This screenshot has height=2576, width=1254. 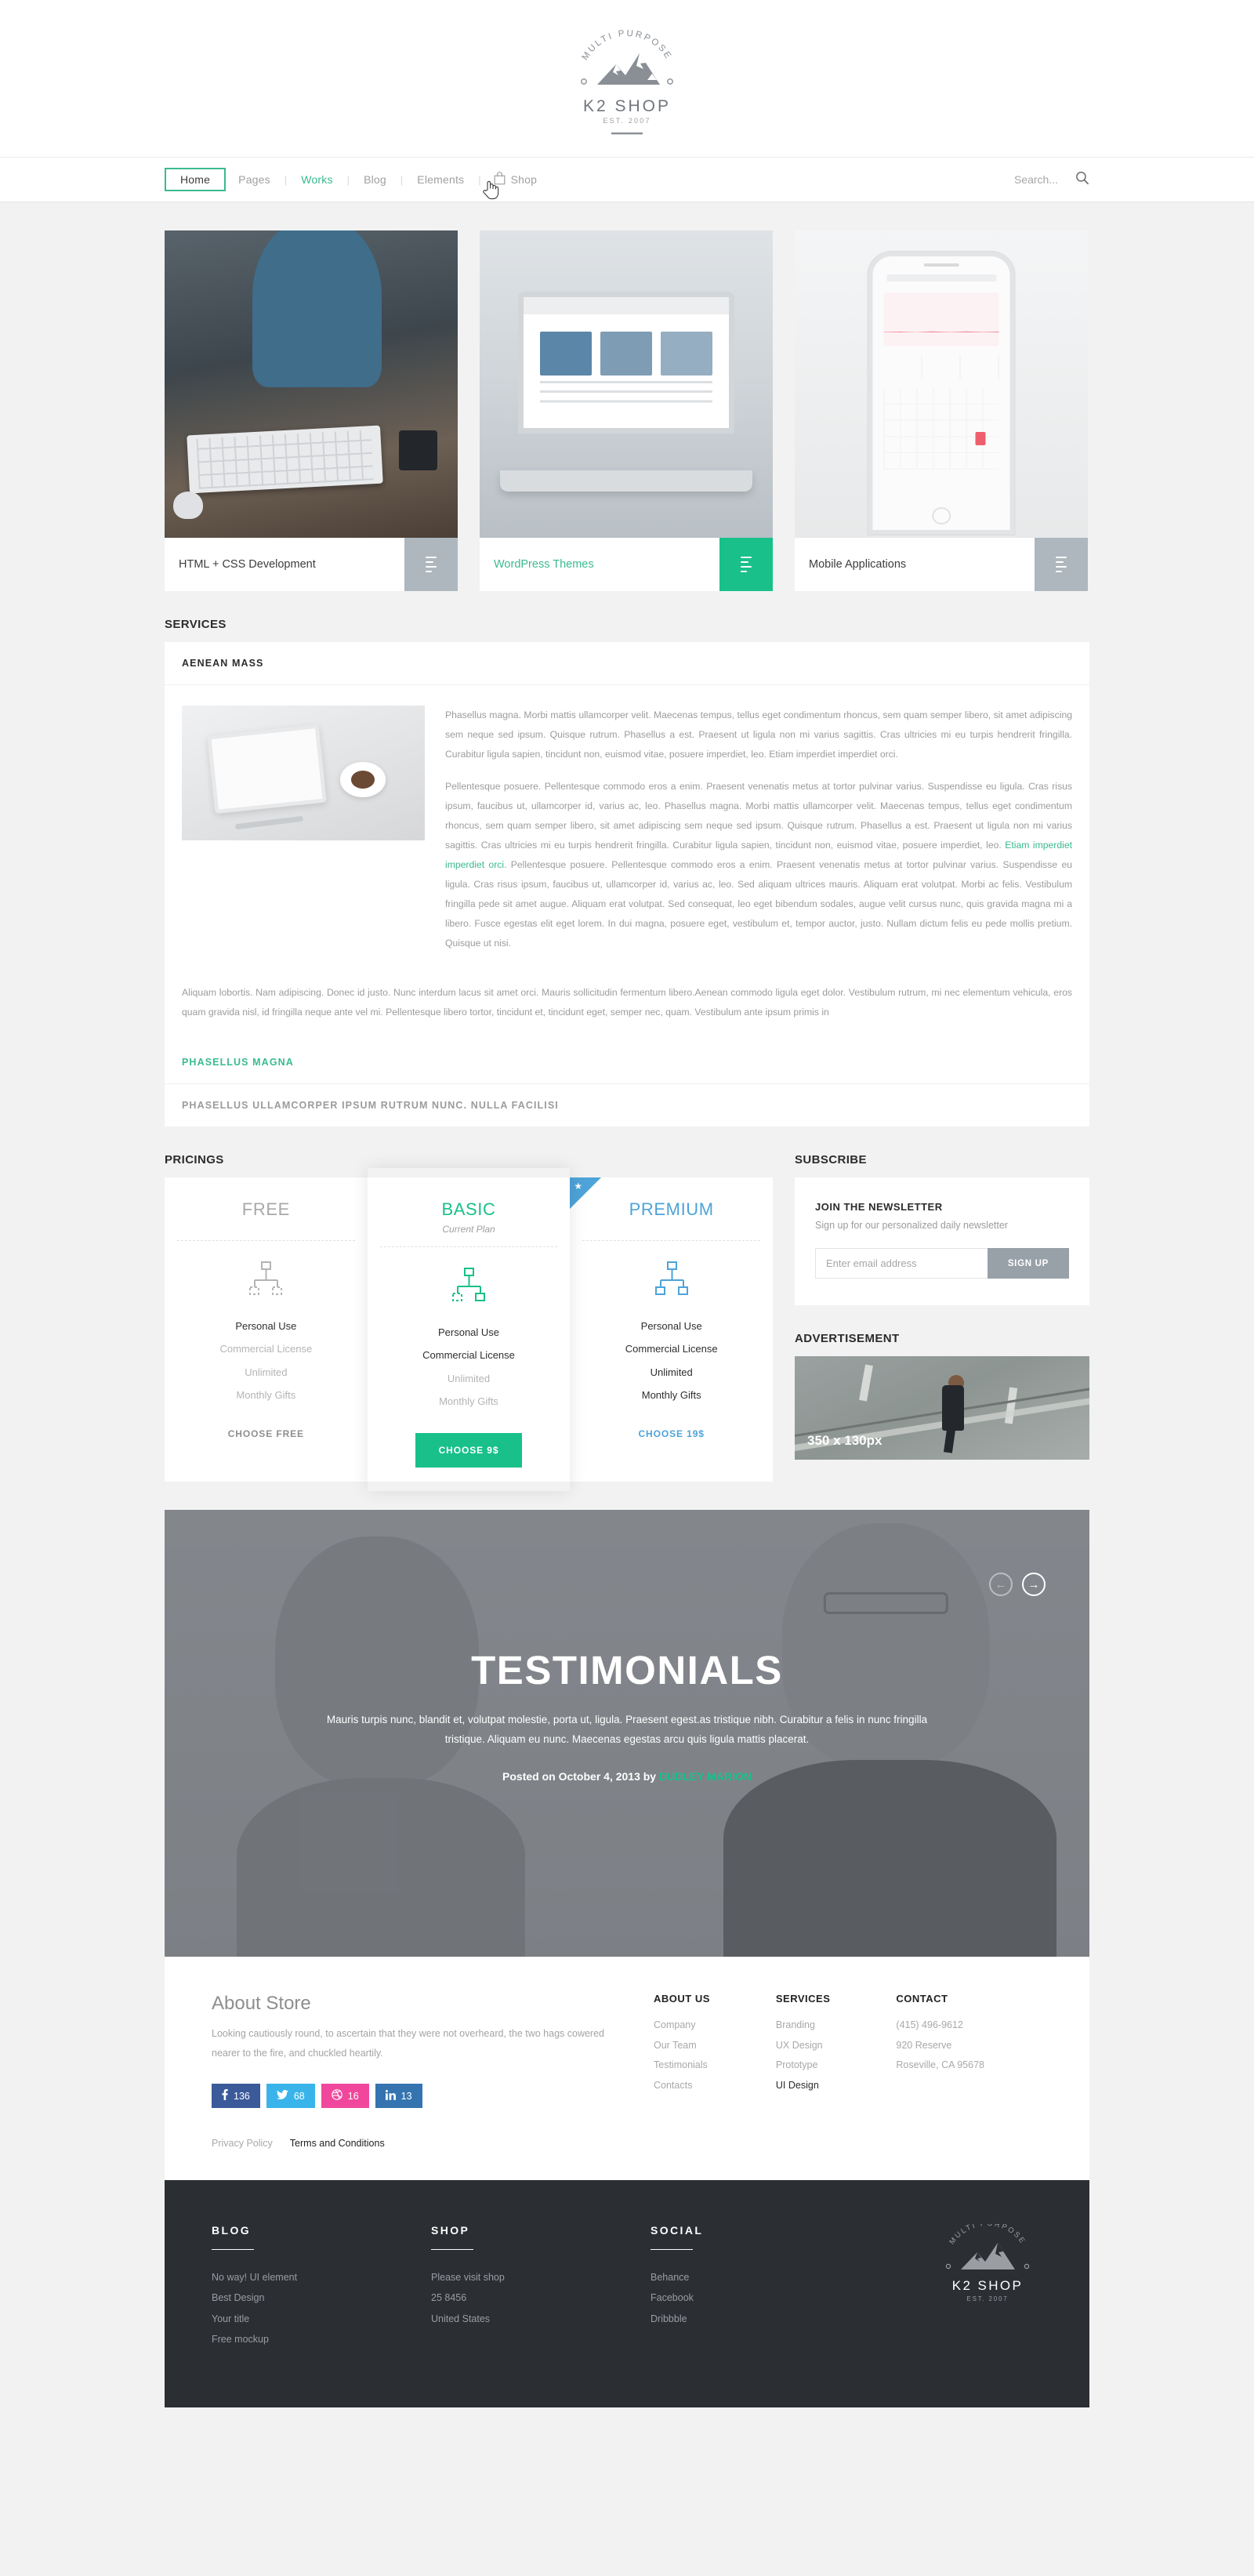 I want to click on nav-item-works: Works, so click(x=316, y=180).